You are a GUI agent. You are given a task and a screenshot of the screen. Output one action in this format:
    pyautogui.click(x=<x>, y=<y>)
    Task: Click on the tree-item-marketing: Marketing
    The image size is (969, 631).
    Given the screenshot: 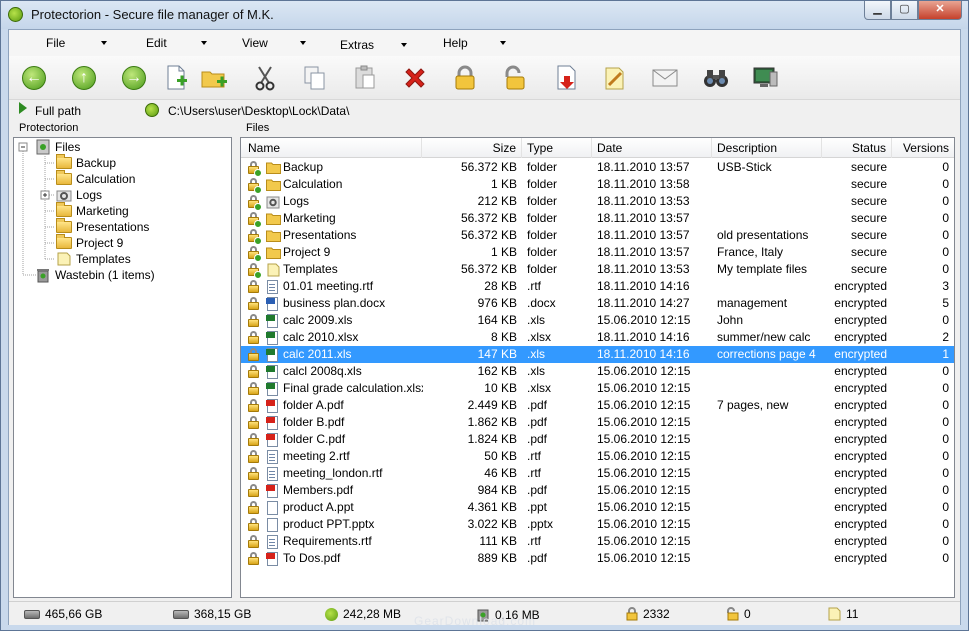 What is the action you would take?
    pyautogui.click(x=92, y=210)
    